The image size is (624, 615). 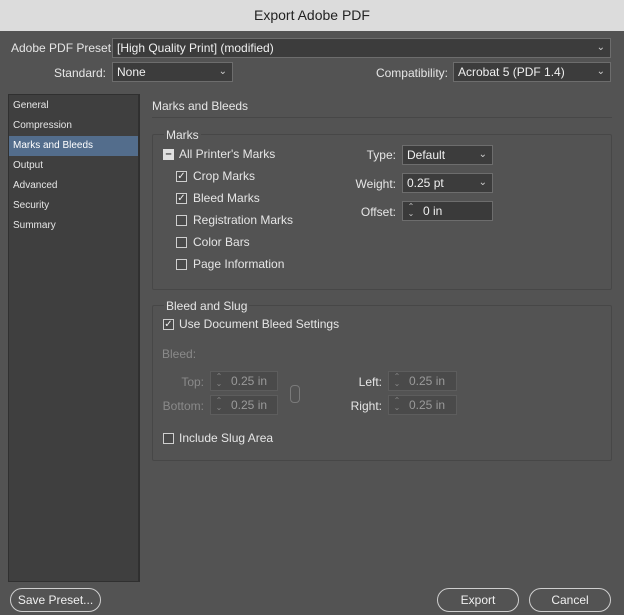 I want to click on section-title: Marks and Bleeds, so click(x=200, y=106).